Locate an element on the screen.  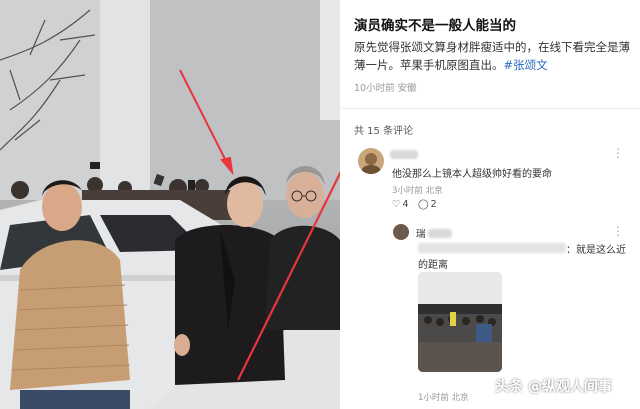
comment-time: 3小时前 北京 is located at coordinates (417, 191).